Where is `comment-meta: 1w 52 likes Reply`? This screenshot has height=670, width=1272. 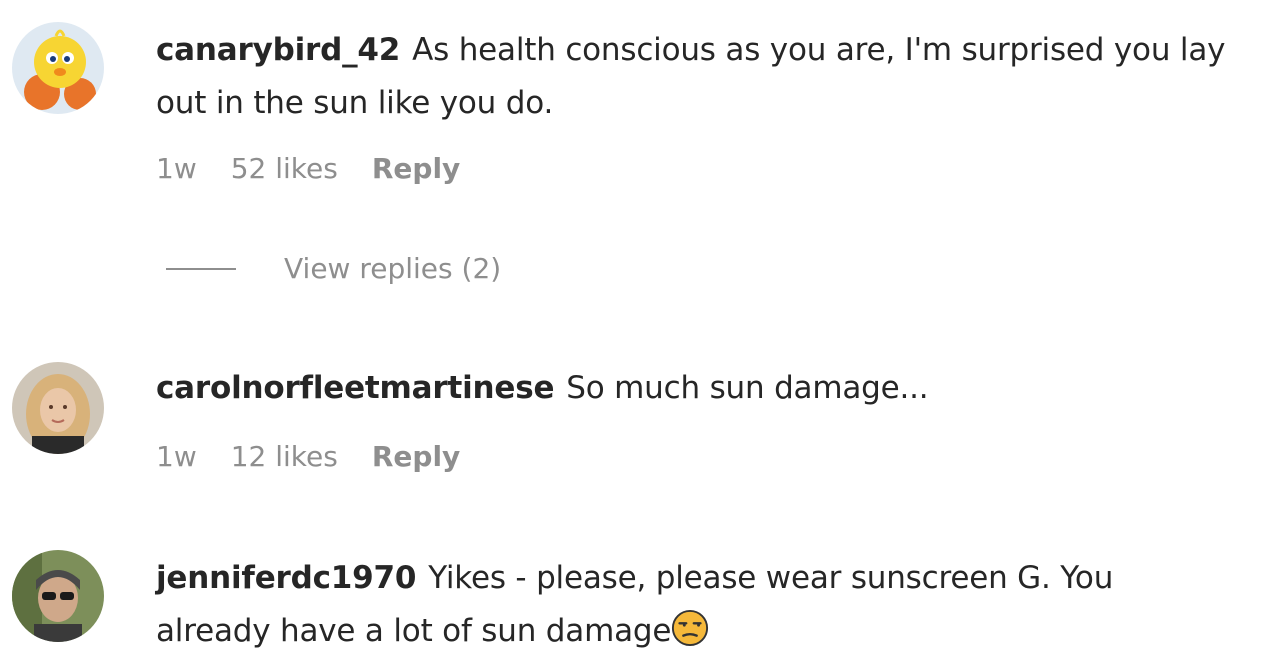
comment-meta: 1w 52 likes Reply is located at coordinates (308, 168).